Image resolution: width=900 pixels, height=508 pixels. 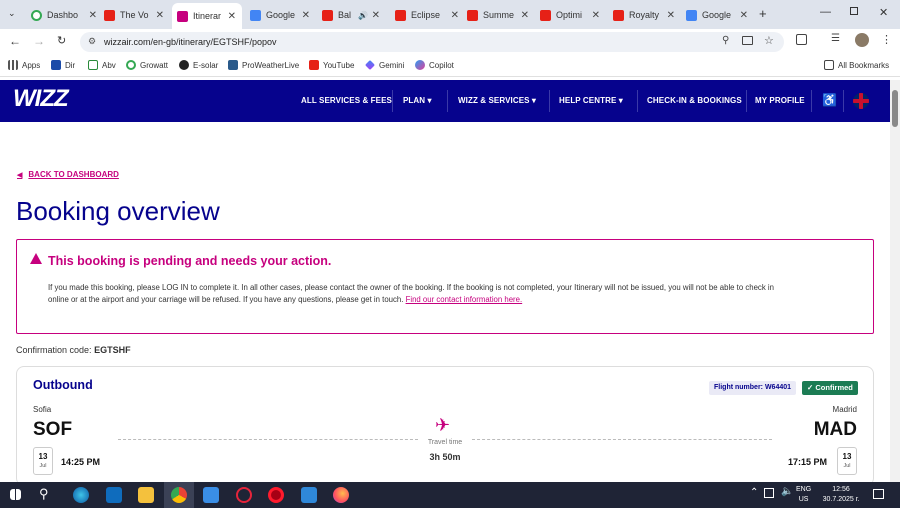 I want to click on location-icon: ⚲, so click(x=725, y=40).